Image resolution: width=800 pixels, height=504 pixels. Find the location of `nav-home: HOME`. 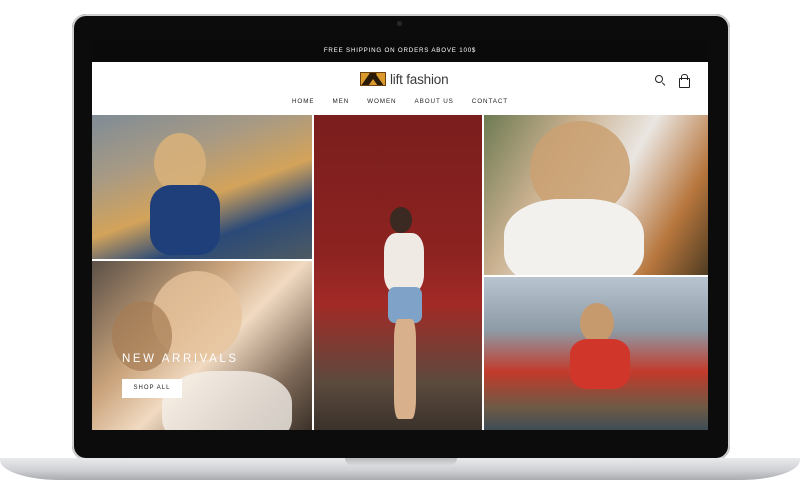

nav-home: HOME is located at coordinates (303, 101).